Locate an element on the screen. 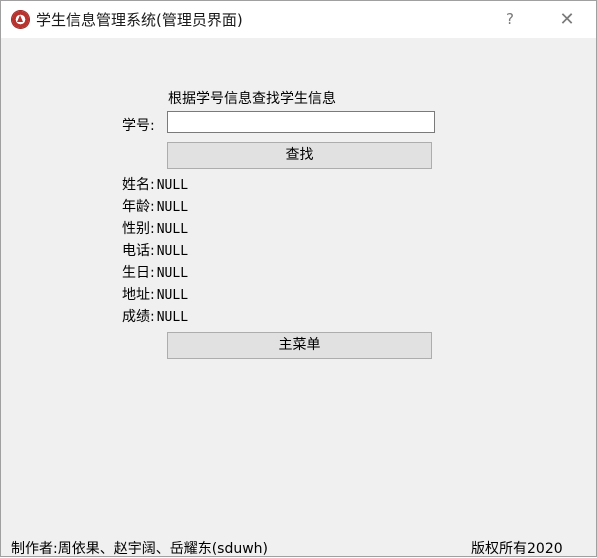 The height and width of the screenshot is (558, 597). copyright-text: 版权所有2020 is located at coordinates (517, 549).